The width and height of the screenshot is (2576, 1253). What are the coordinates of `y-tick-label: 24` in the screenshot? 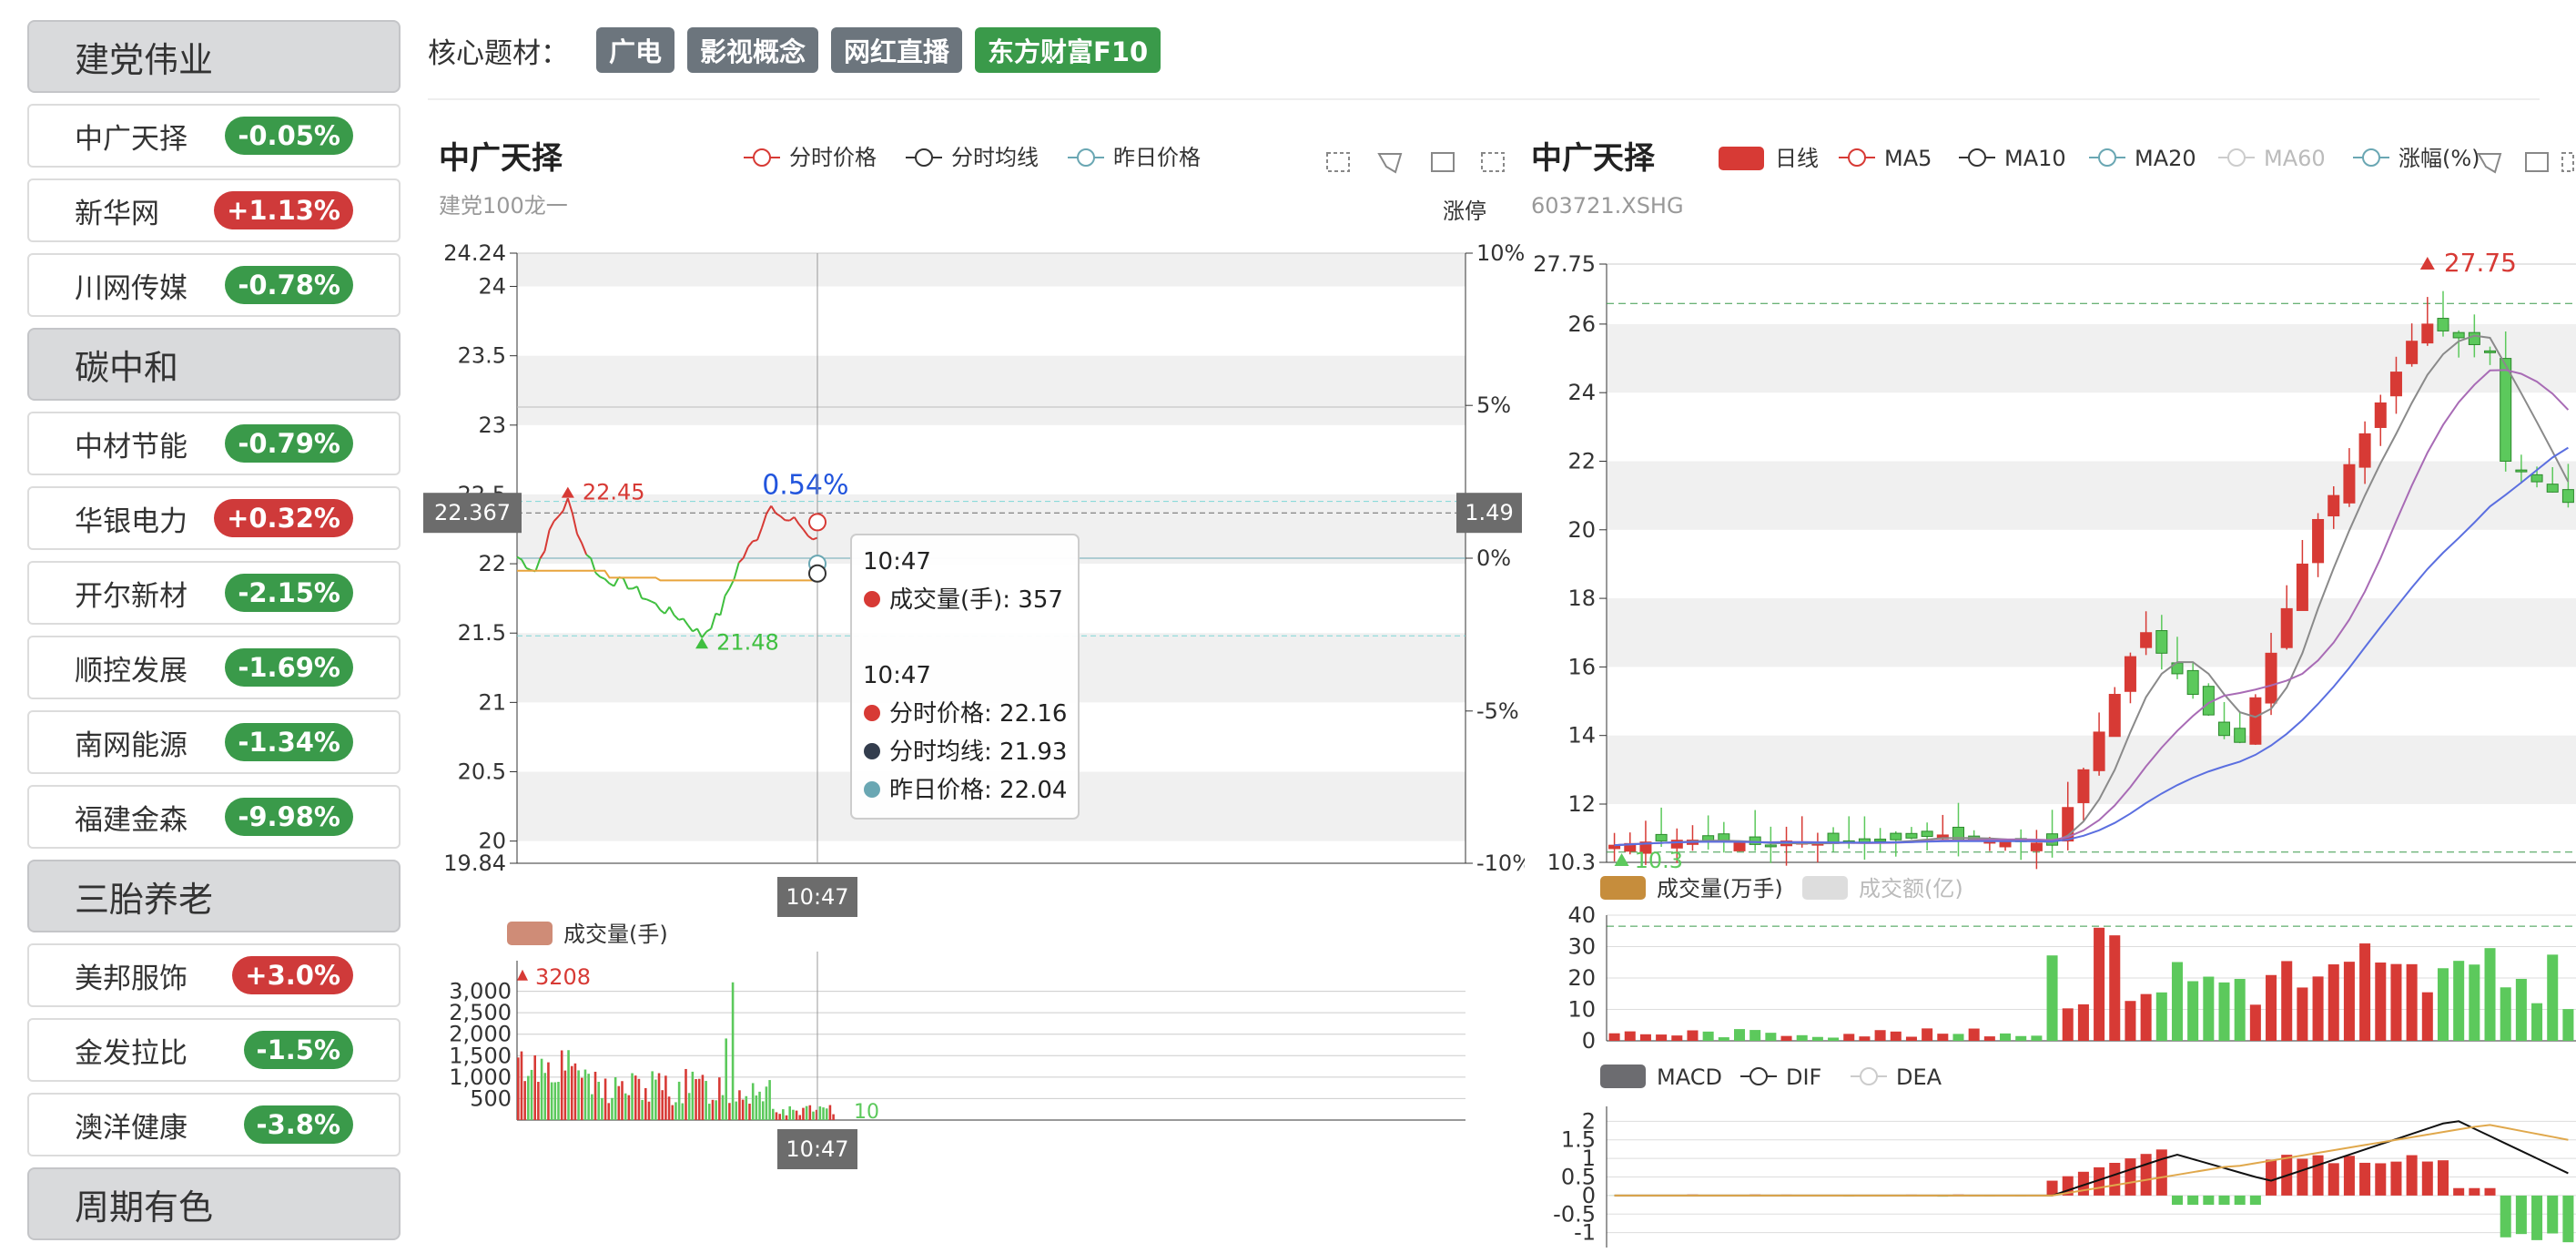 It's located at (492, 287).